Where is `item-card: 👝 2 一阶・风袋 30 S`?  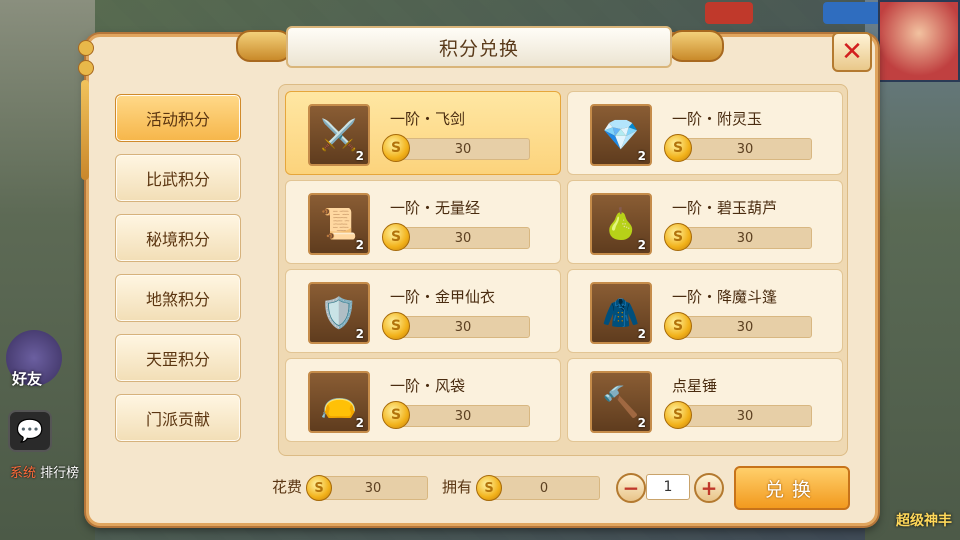
item-card: 👝 2 一阶・风袋 30 S is located at coordinates (423, 400).